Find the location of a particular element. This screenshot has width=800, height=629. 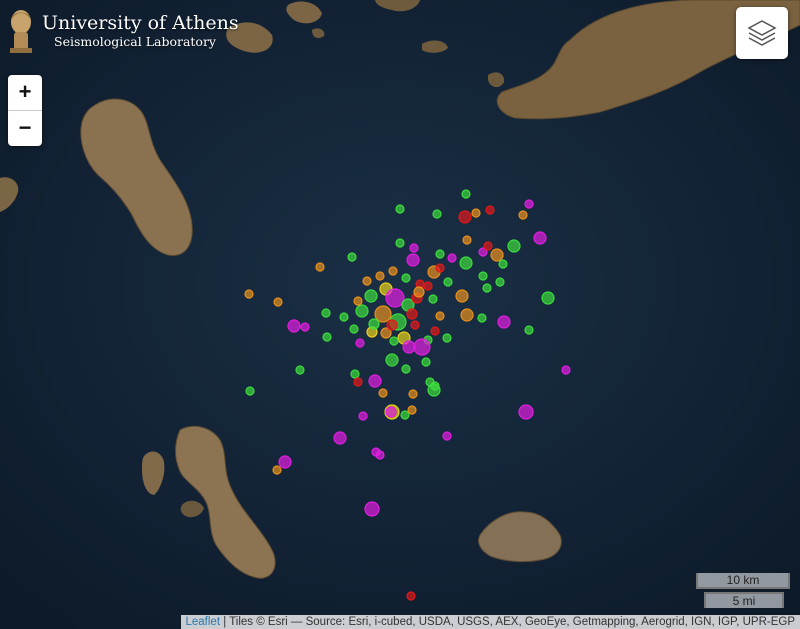

zoom-in-button: + is located at coordinates (25, 92).